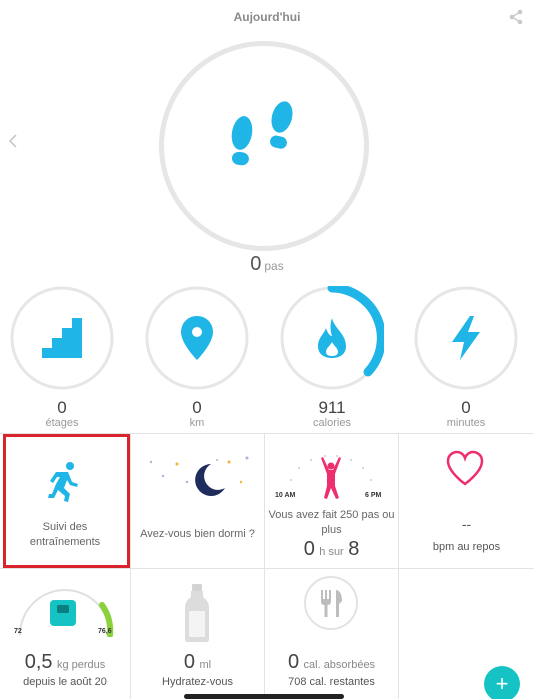 The image size is (534, 699). Describe the element at coordinates (38, 662) in the screenshot. I see `weight-value: 0,5` at that location.